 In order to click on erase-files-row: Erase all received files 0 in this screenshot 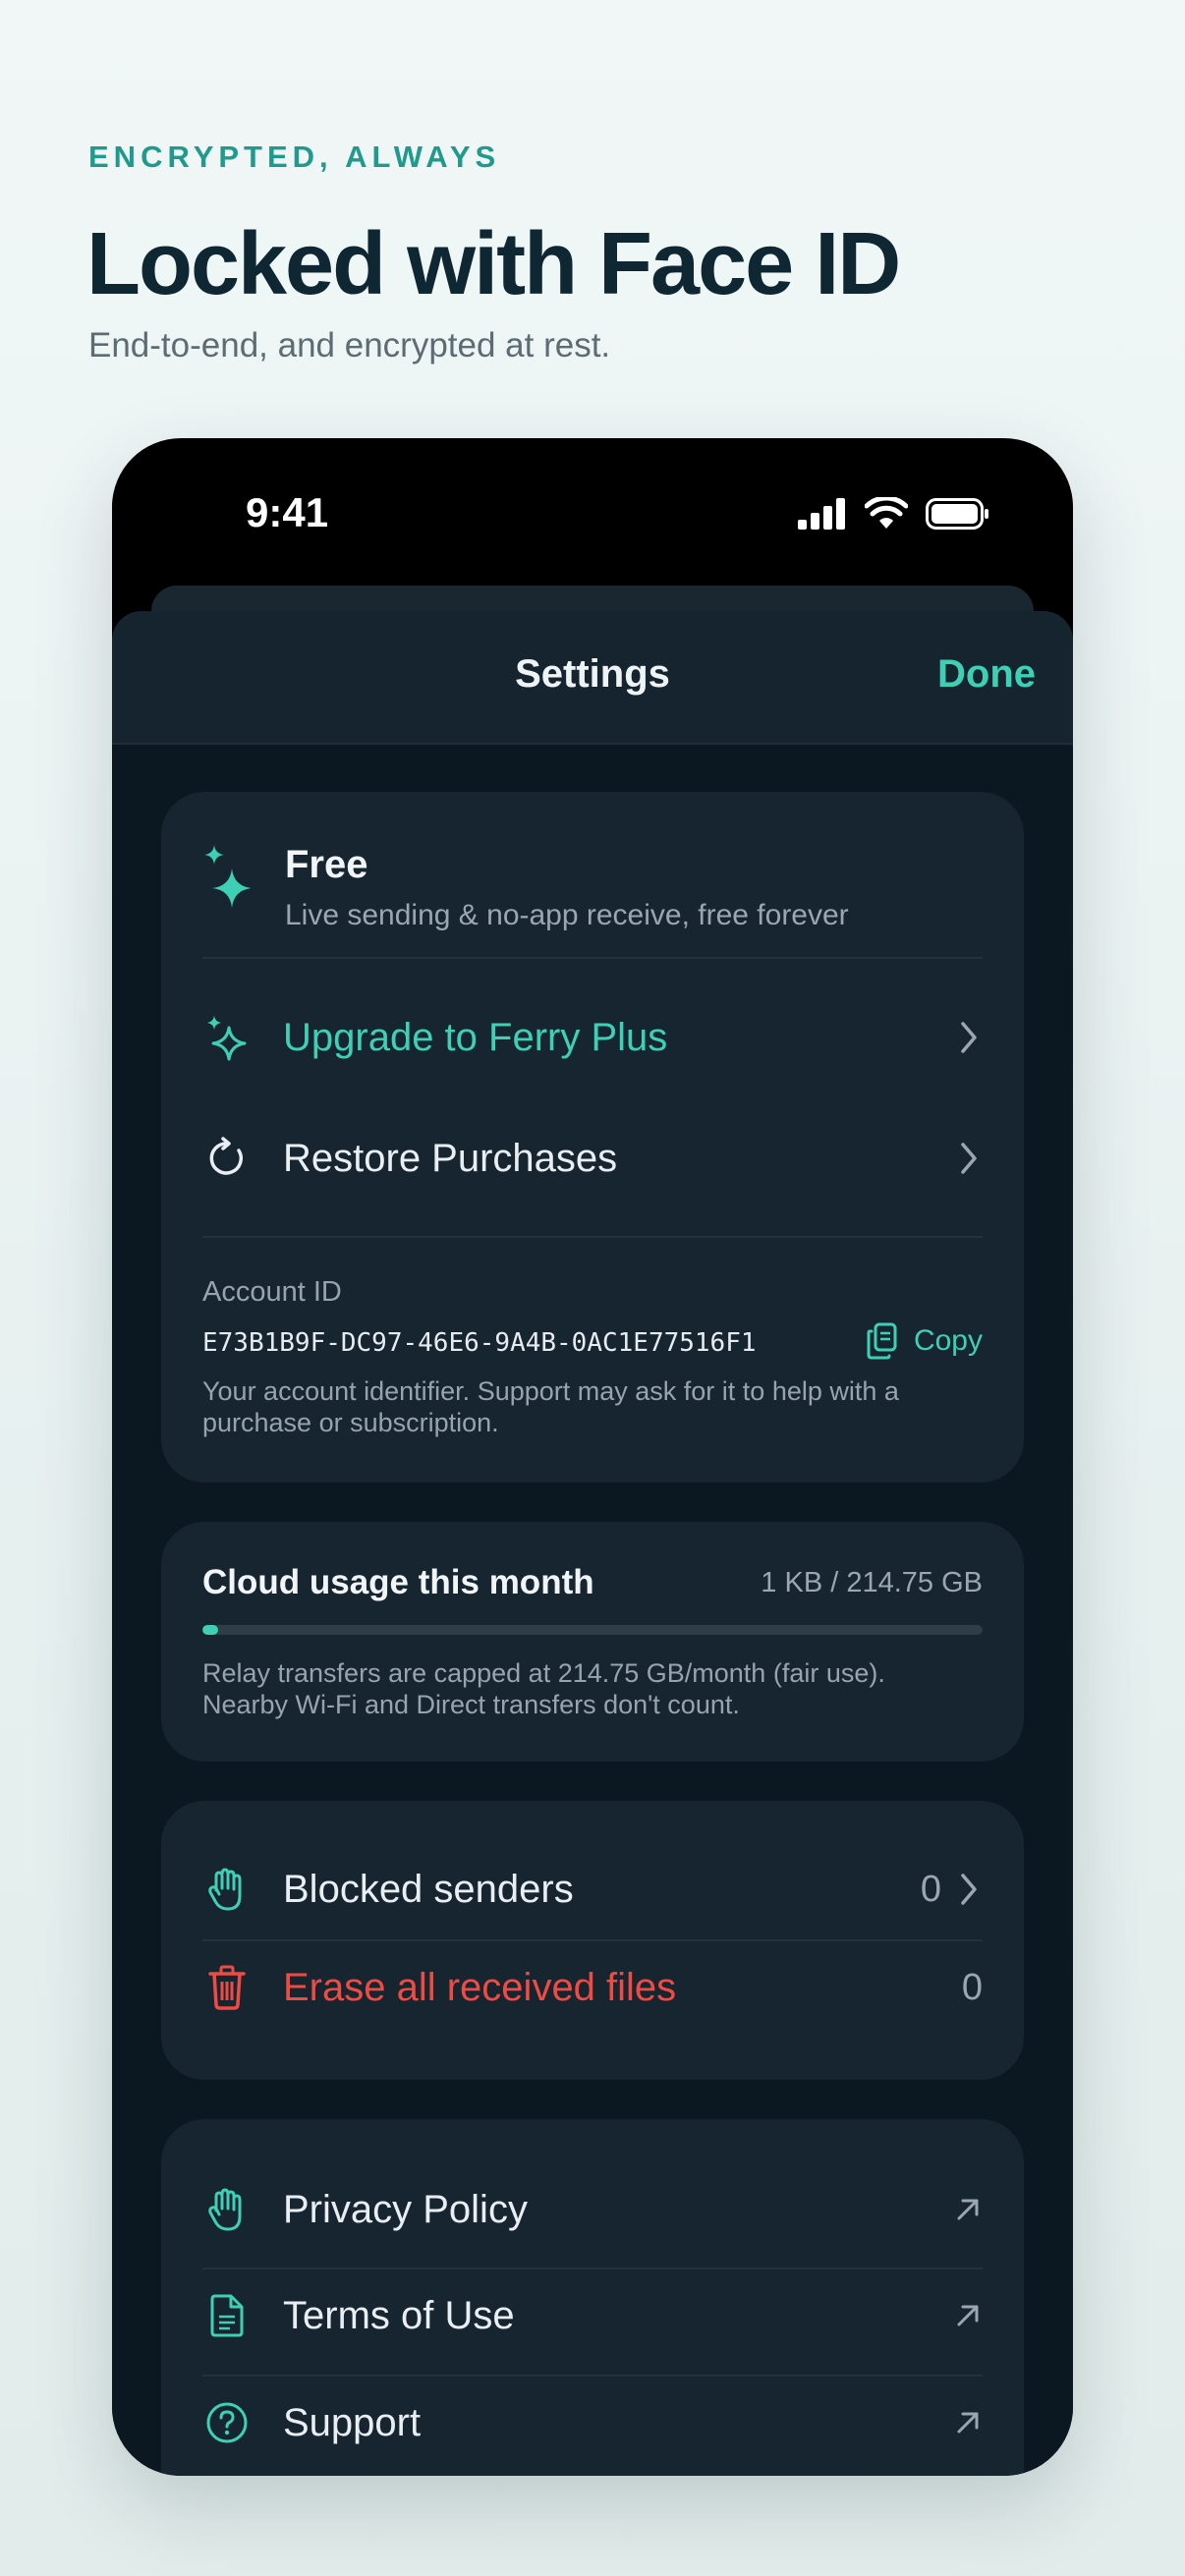, I will do `click(592, 1987)`.